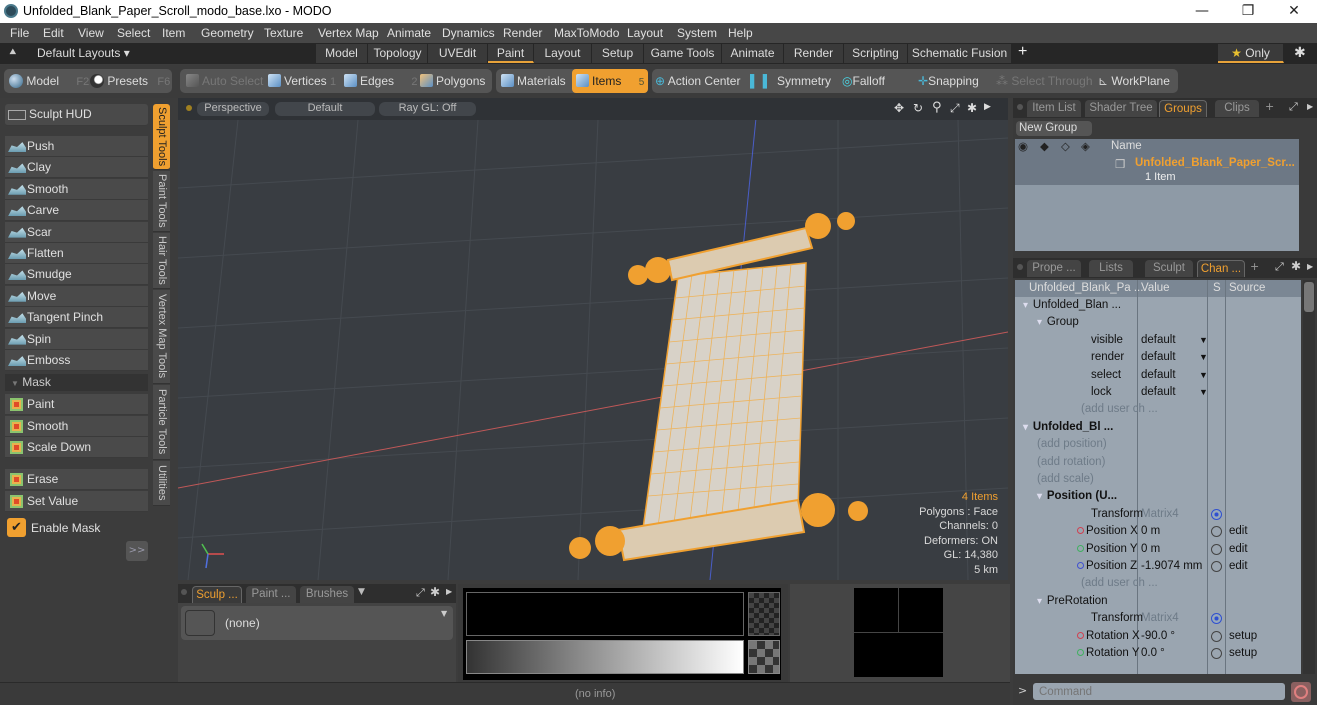  Describe the element at coordinates (76, 275) in the screenshot. I see `tool-smudge: Smudge` at that location.